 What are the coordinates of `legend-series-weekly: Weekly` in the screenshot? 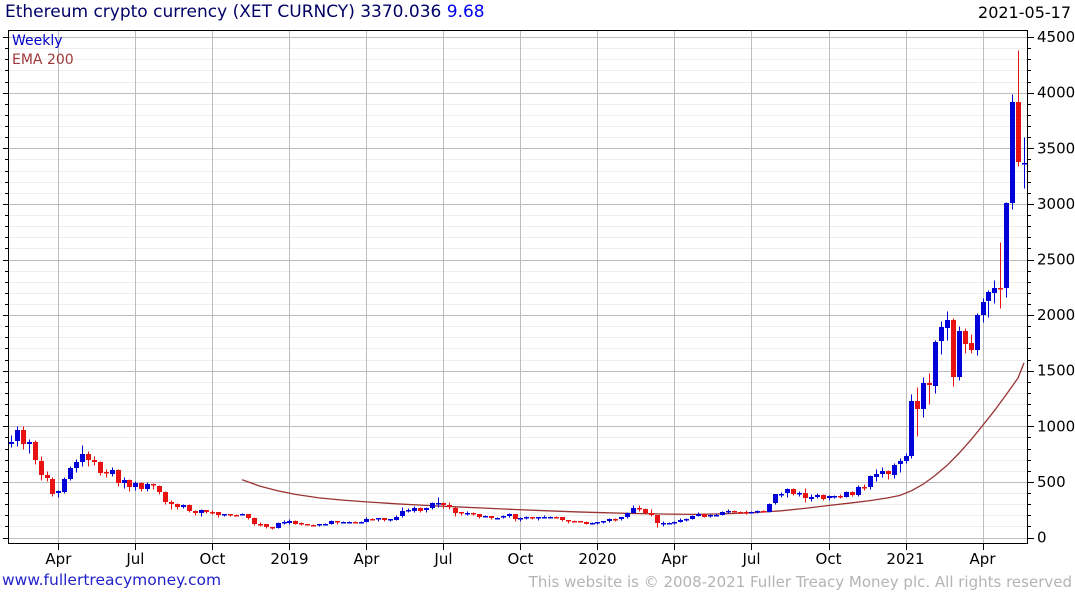 It's located at (37, 41).